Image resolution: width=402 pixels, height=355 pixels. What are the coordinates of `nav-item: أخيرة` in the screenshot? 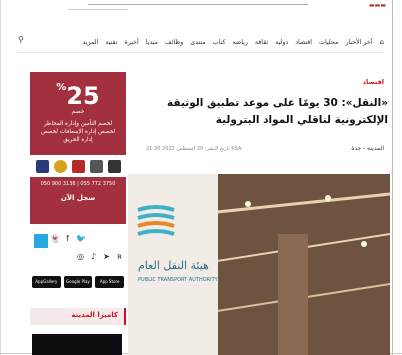 It's located at (131, 42).